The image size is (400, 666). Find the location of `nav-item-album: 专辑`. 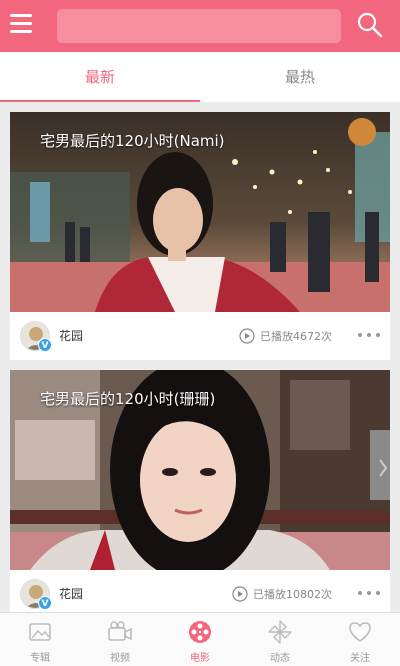

nav-item-album: 专辑 is located at coordinates (40, 639).